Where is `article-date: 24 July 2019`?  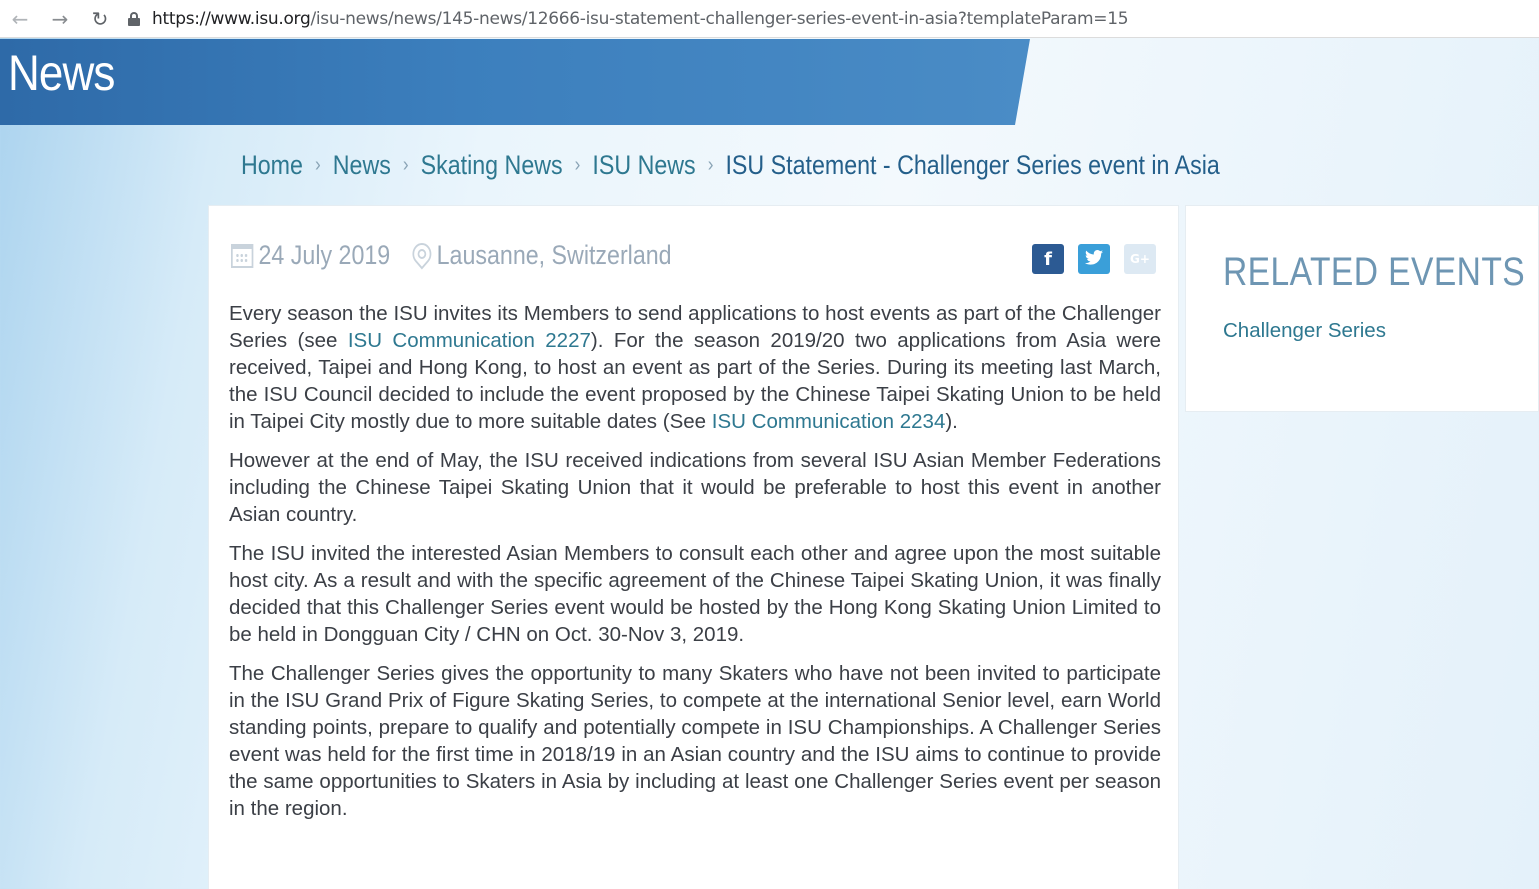 article-date: 24 July 2019 is located at coordinates (324, 255).